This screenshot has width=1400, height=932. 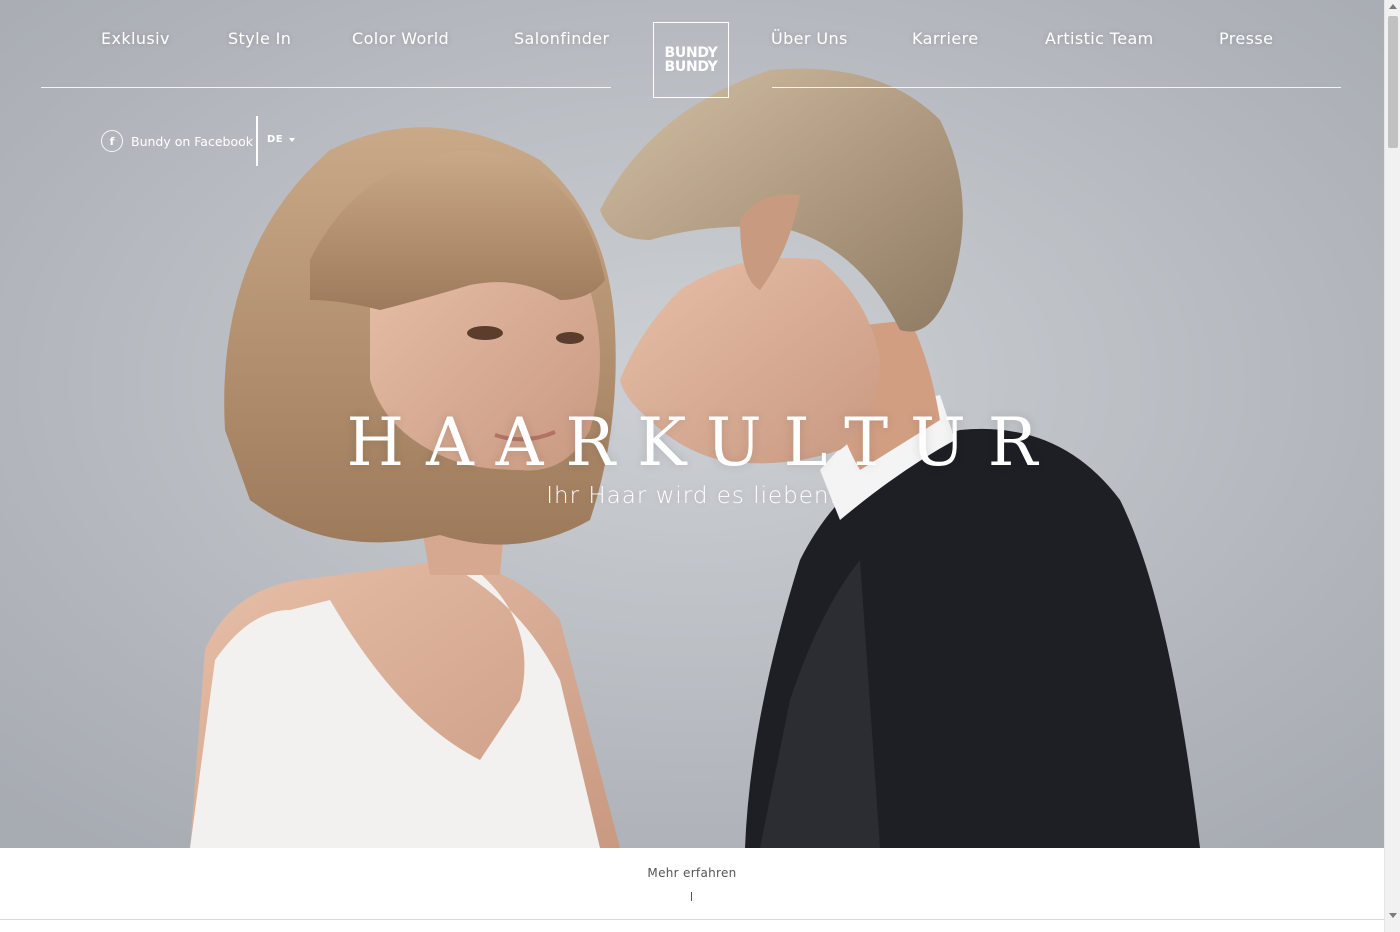 I want to click on nav-divider-right, so click(x=1056, y=87).